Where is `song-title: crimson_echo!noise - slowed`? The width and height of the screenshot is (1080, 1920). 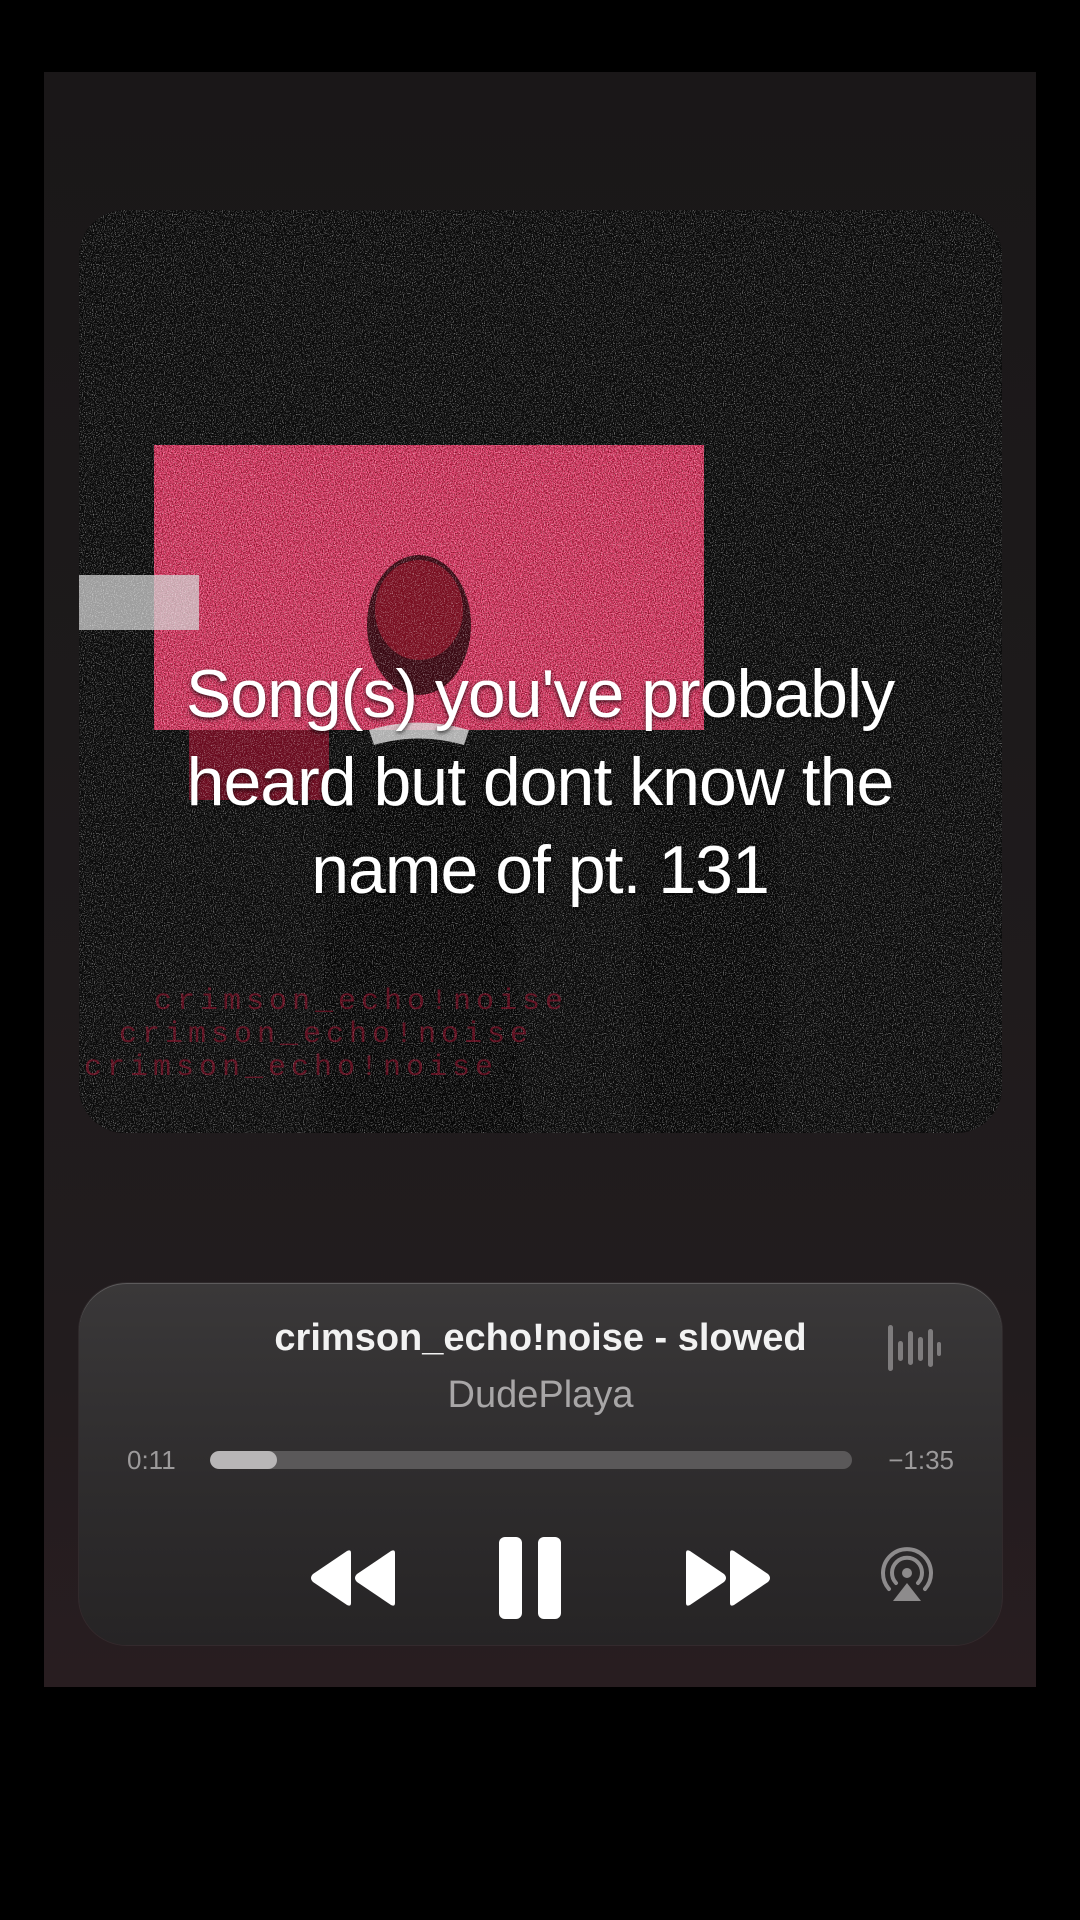
song-title: crimson_echo!noise - slowed is located at coordinates (540, 1338).